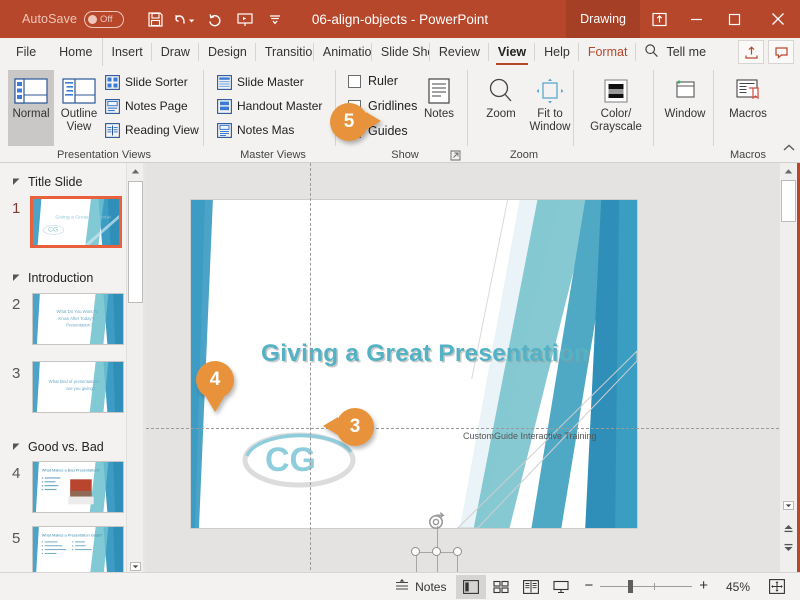  What do you see at coordinates (561, 587) in the screenshot?
I see `status-slide-show-button` at bounding box center [561, 587].